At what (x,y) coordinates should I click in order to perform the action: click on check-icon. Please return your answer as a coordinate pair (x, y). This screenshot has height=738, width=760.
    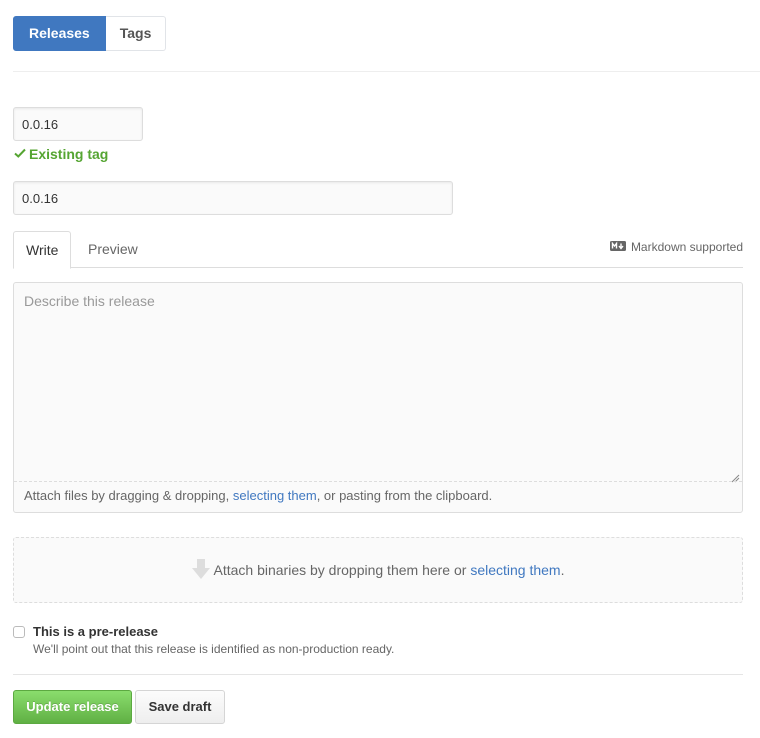
    Looking at the image, I should click on (20, 154).